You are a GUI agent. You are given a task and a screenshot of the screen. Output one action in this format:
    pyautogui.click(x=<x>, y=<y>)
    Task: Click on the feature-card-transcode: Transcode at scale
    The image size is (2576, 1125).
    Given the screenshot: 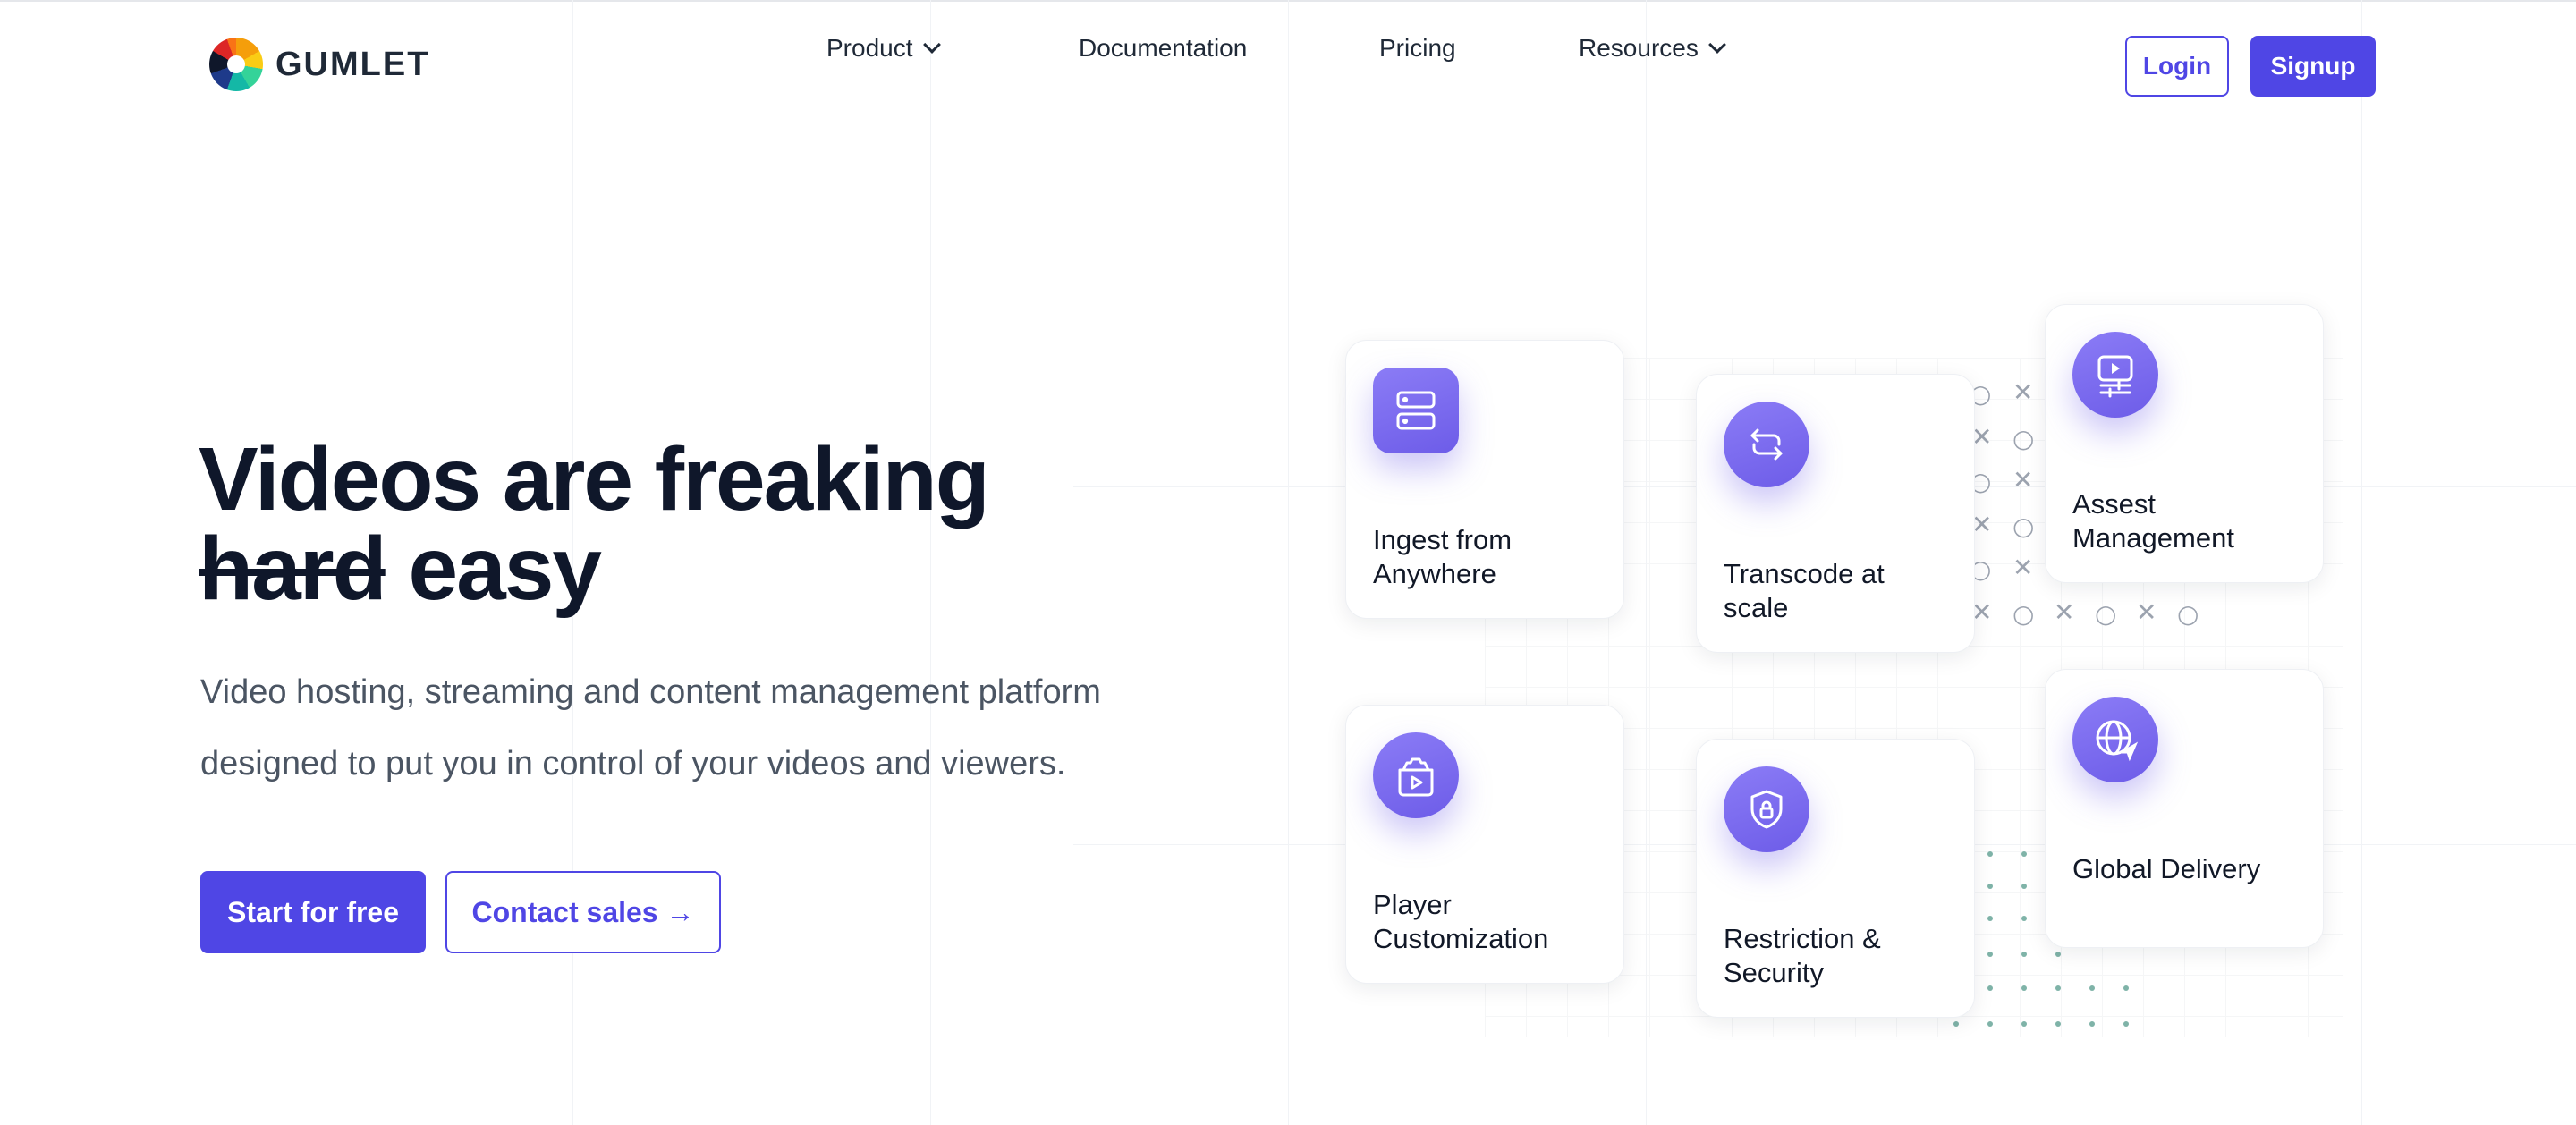 What is the action you would take?
    pyautogui.click(x=1835, y=513)
    